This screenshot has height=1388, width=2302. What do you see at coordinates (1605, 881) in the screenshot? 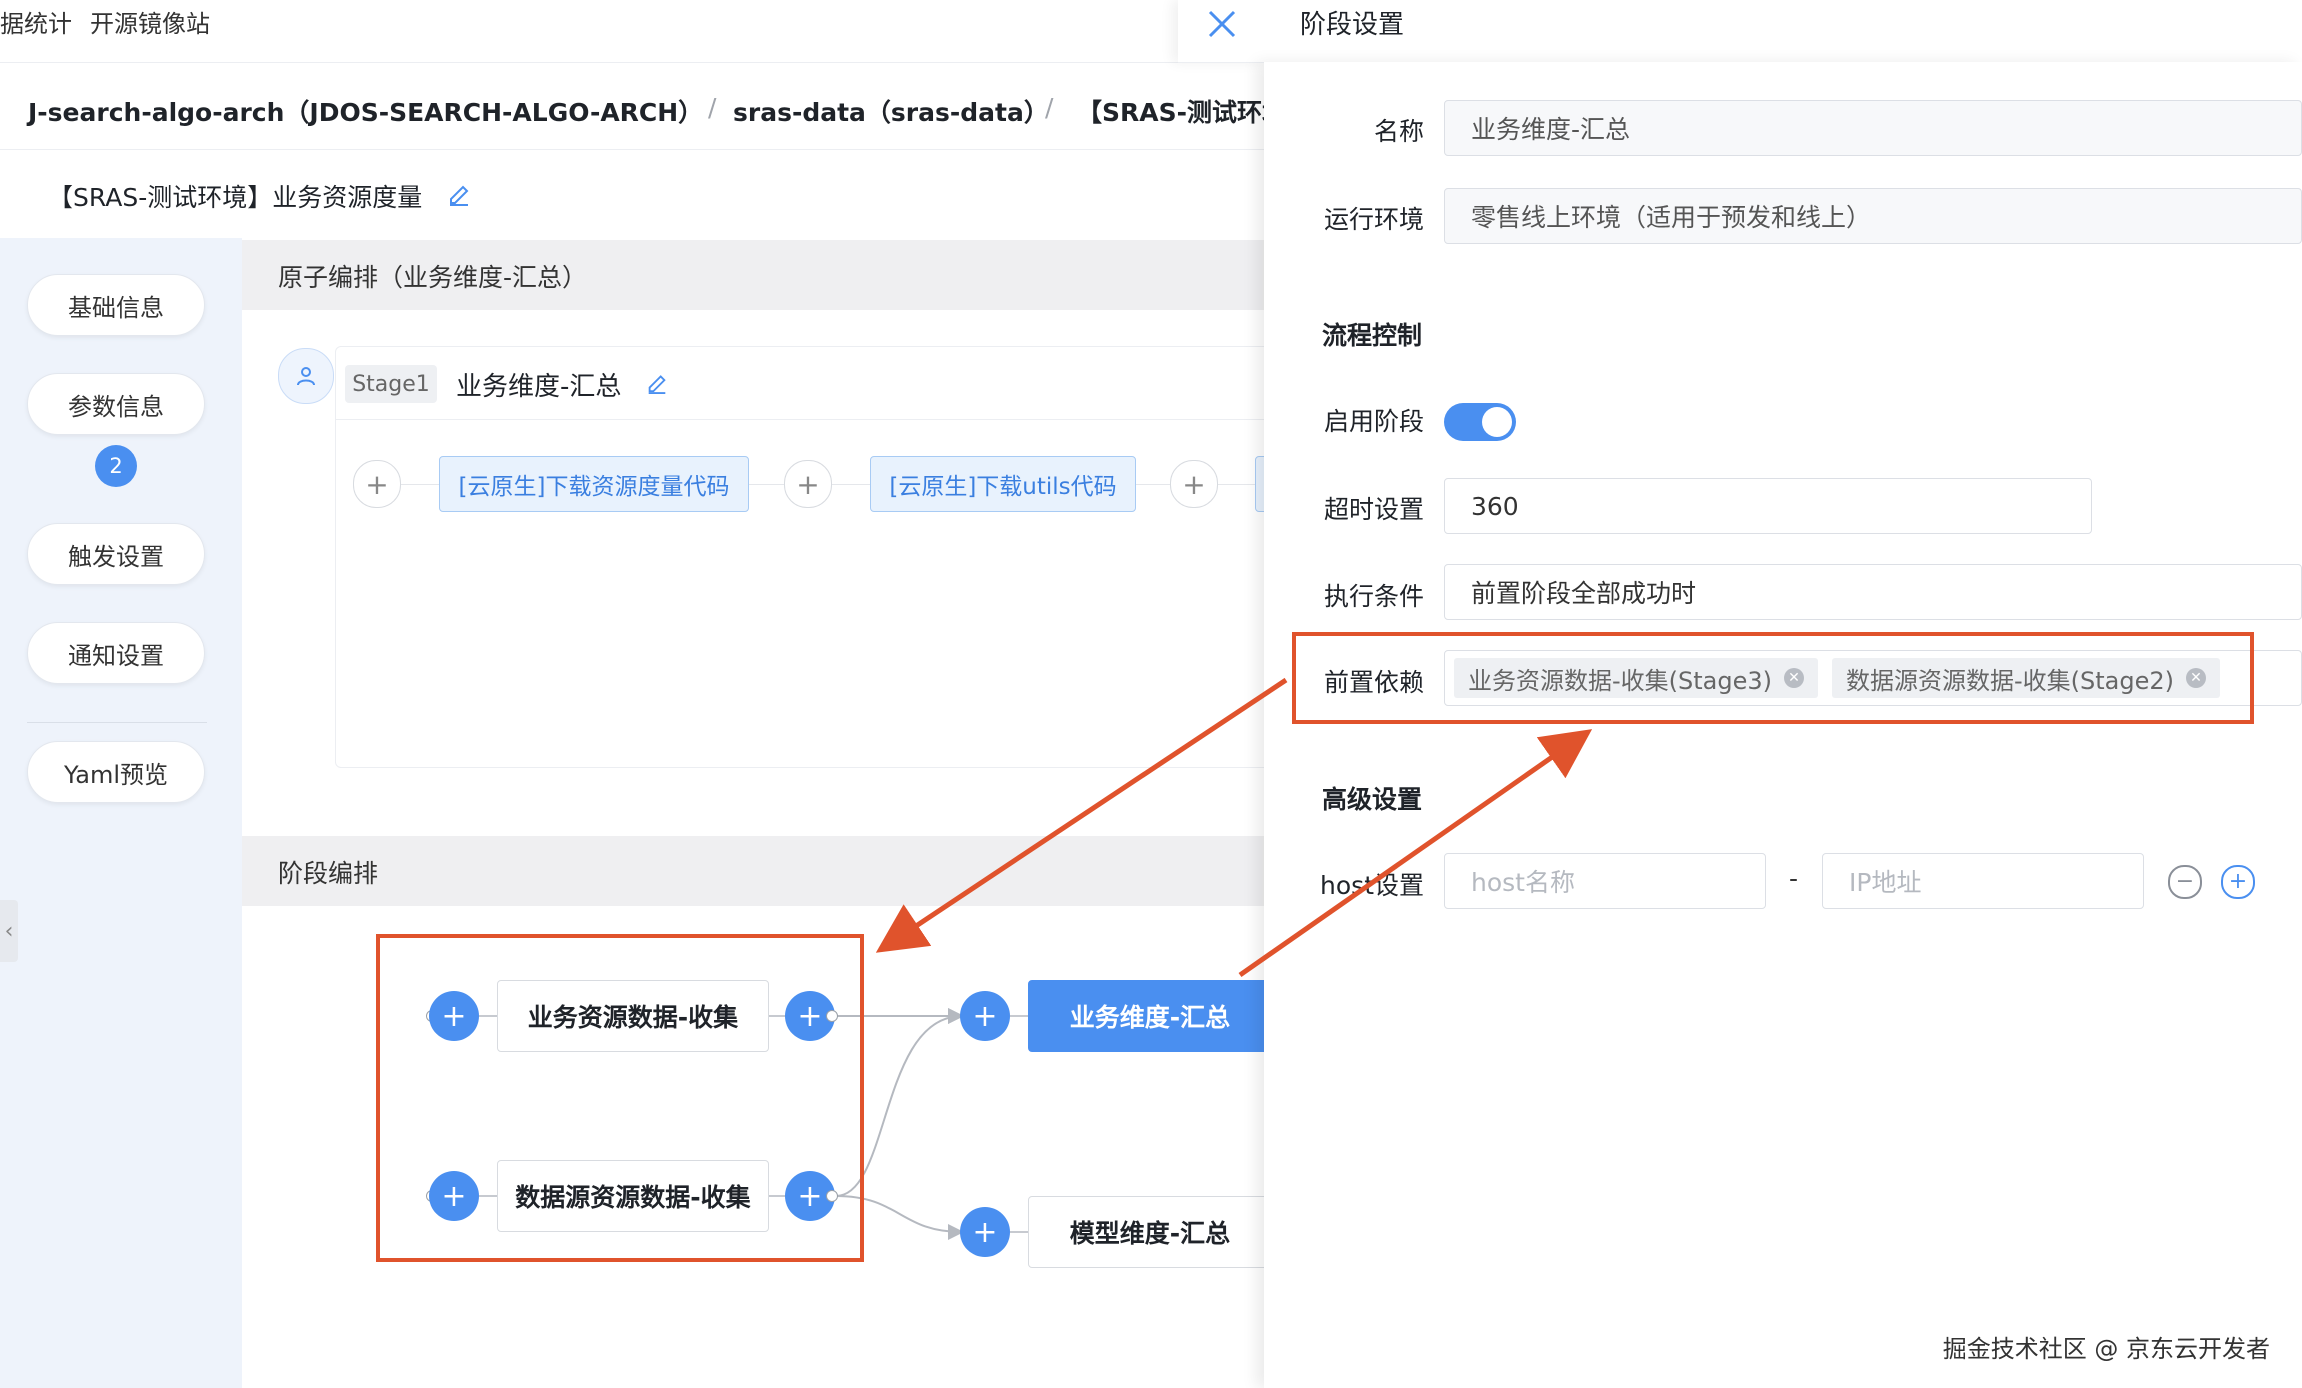
I see `host-name-input: host名称` at bounding box center [1605, 881].